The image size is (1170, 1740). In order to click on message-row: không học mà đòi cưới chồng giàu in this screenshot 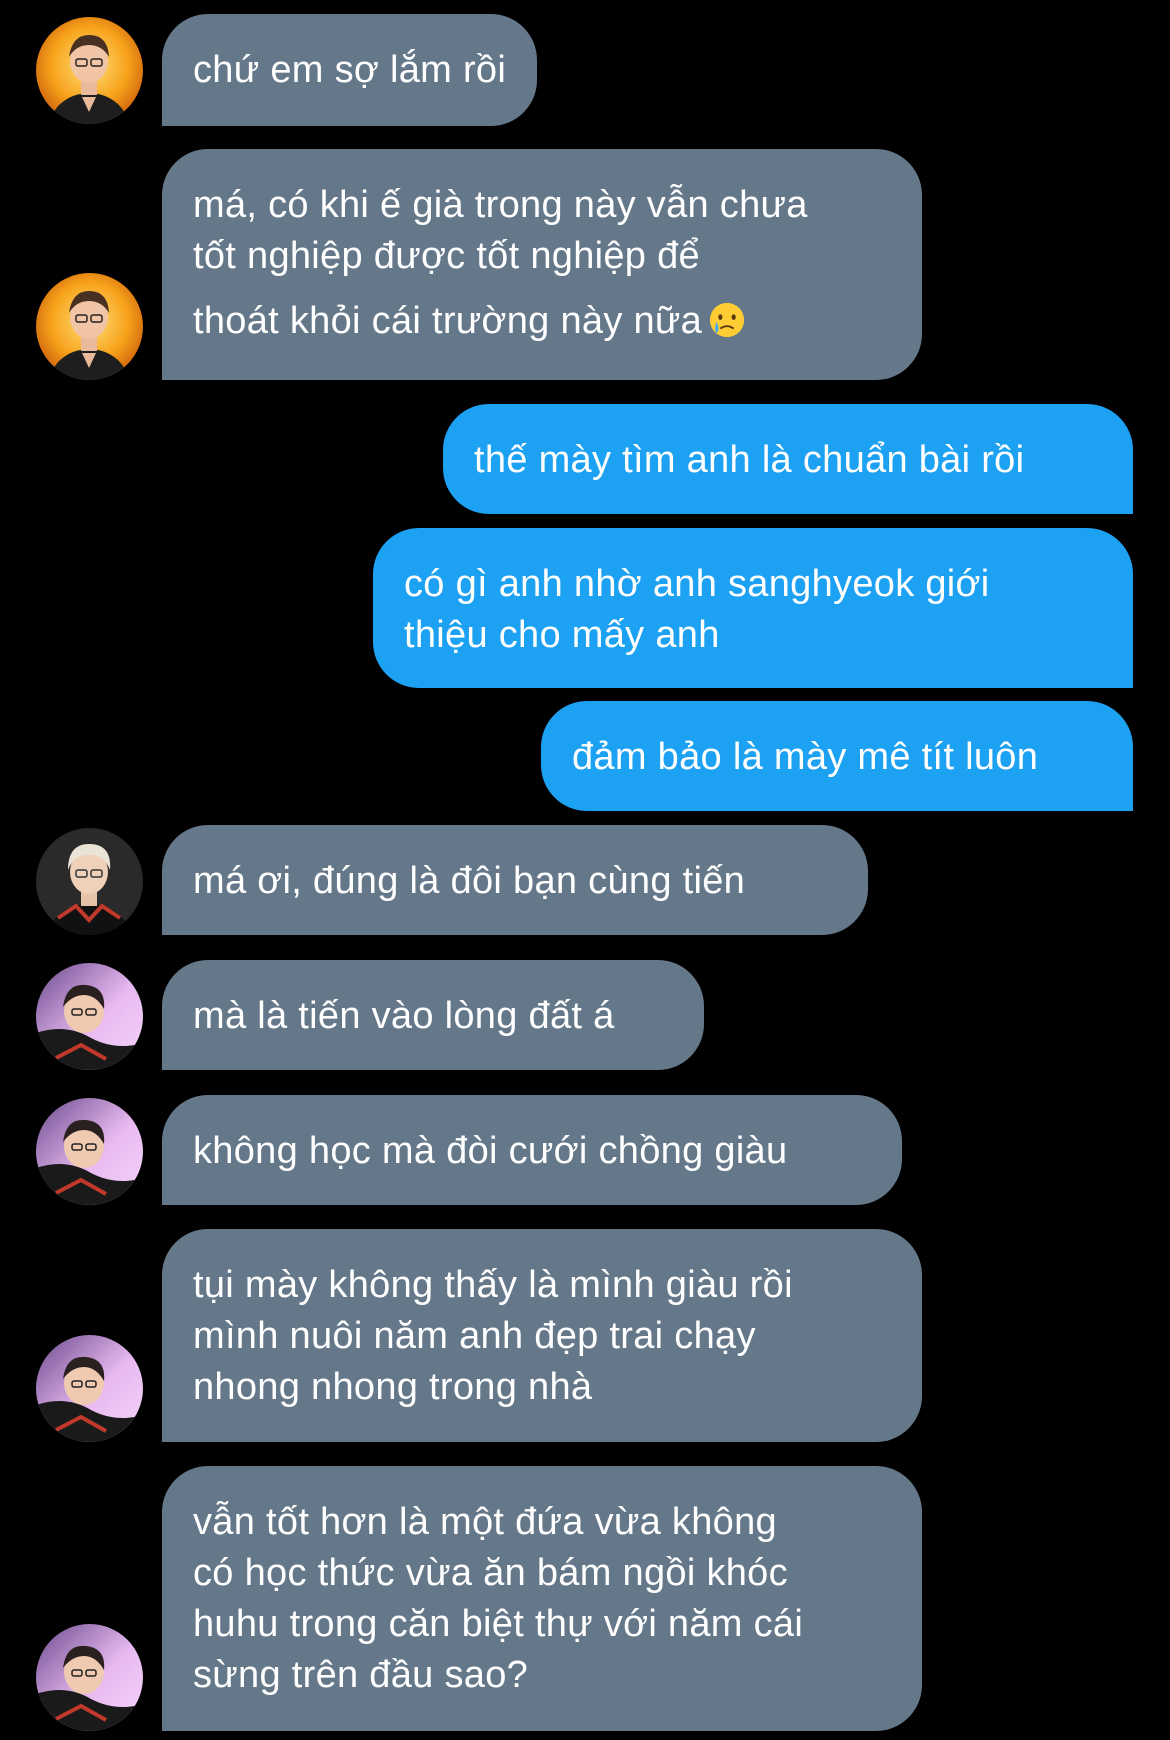, I will do `click(585, 1150)`.